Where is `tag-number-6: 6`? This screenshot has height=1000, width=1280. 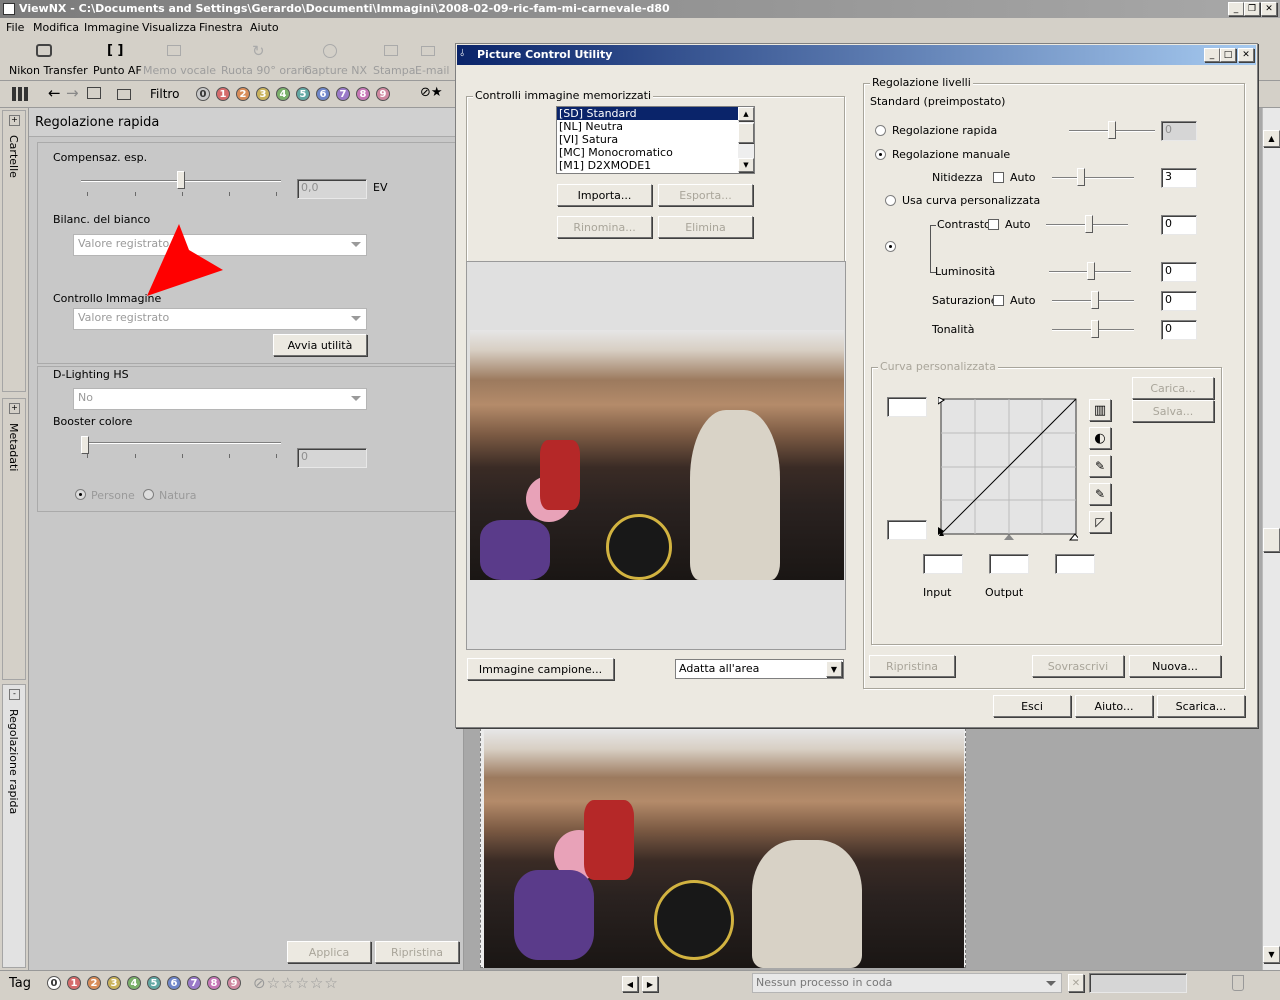 tag-number-6: 6 is located at coordinates (174, 983).